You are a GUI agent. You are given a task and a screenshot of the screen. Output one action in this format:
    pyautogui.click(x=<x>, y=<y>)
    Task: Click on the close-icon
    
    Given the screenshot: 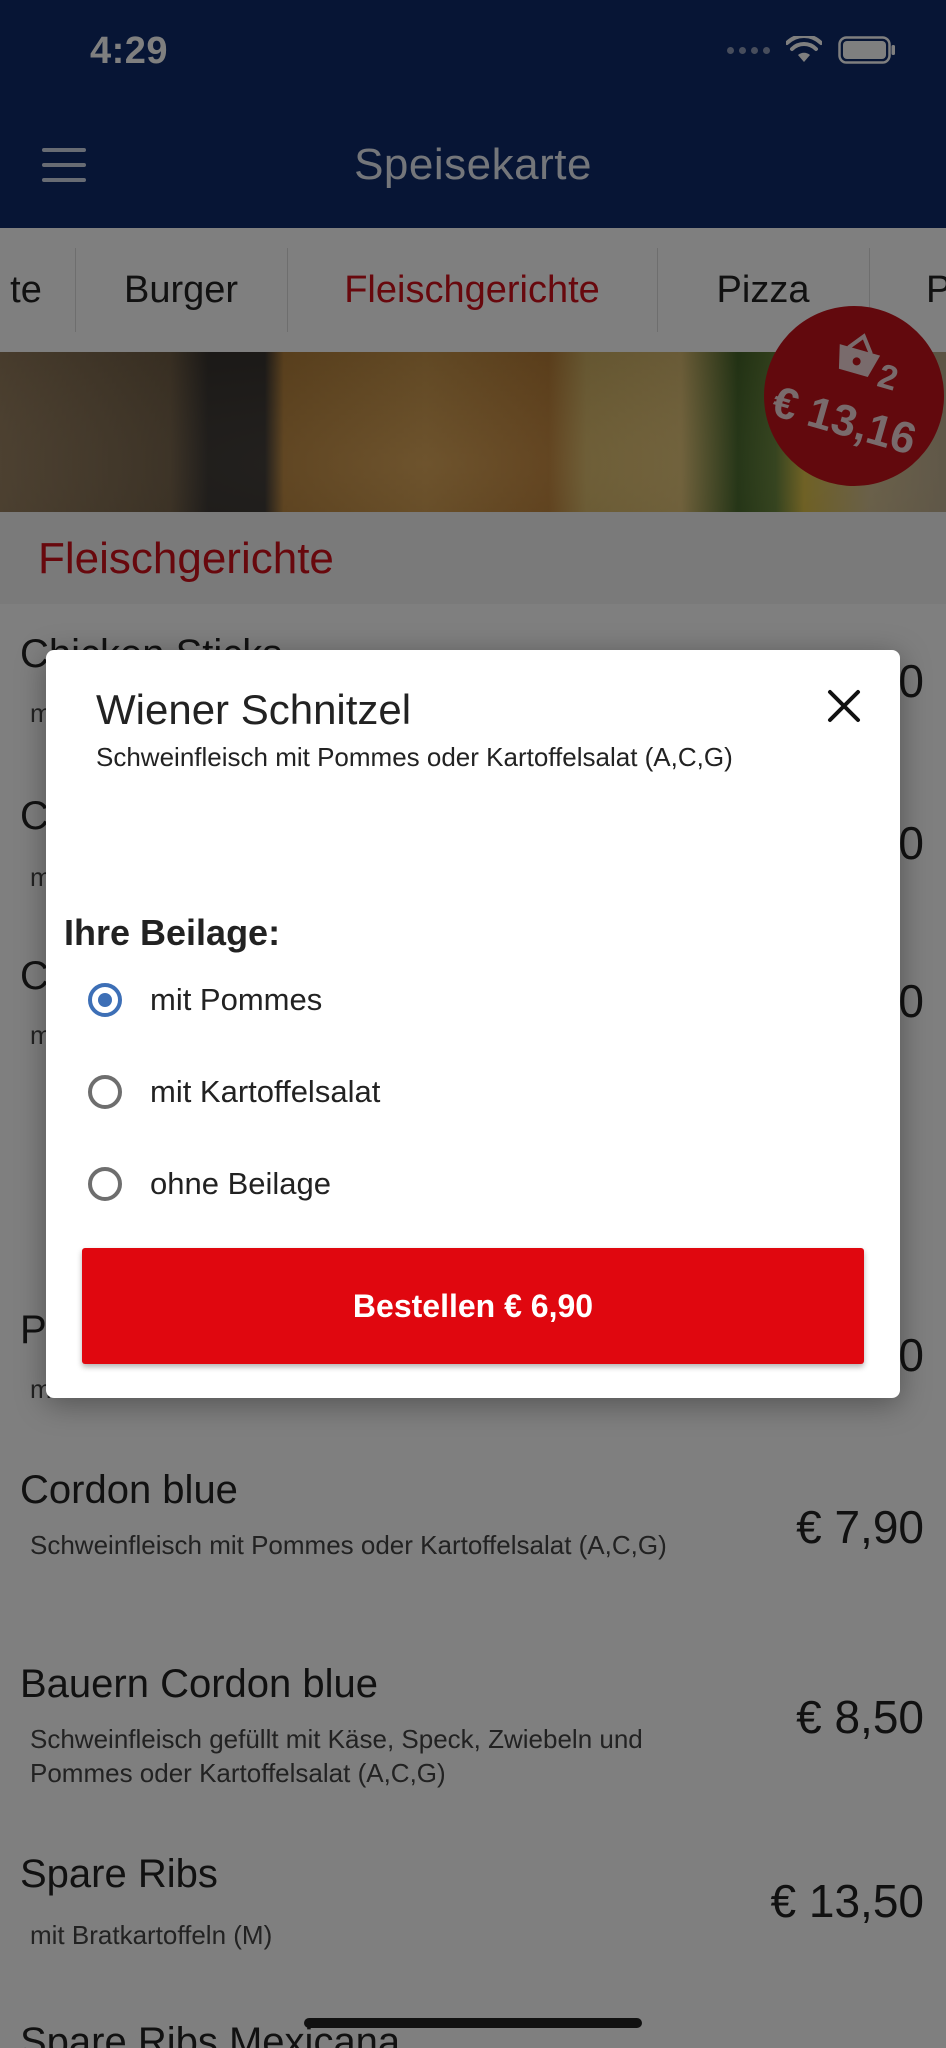 What is the action you would take?
    pyautogui.click(x=844, y=706)
    